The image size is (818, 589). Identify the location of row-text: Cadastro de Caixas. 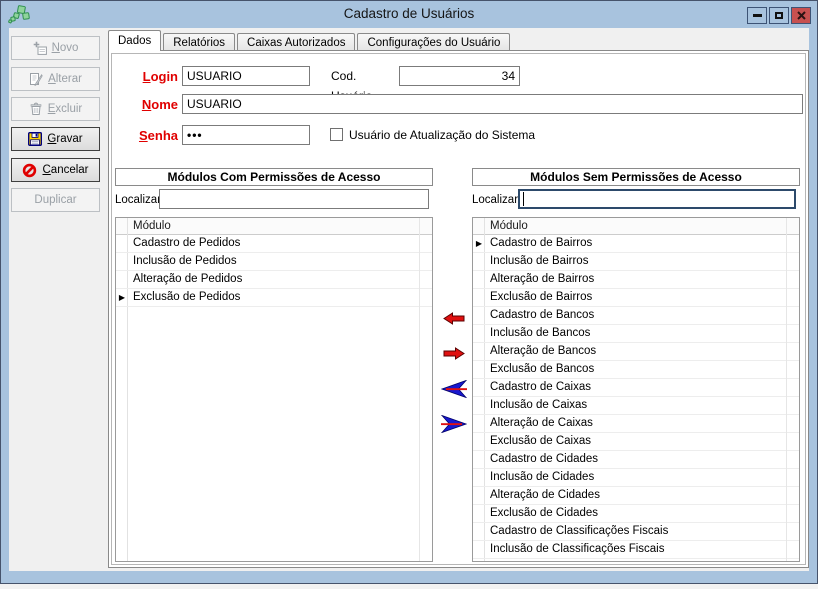
(540, 387).